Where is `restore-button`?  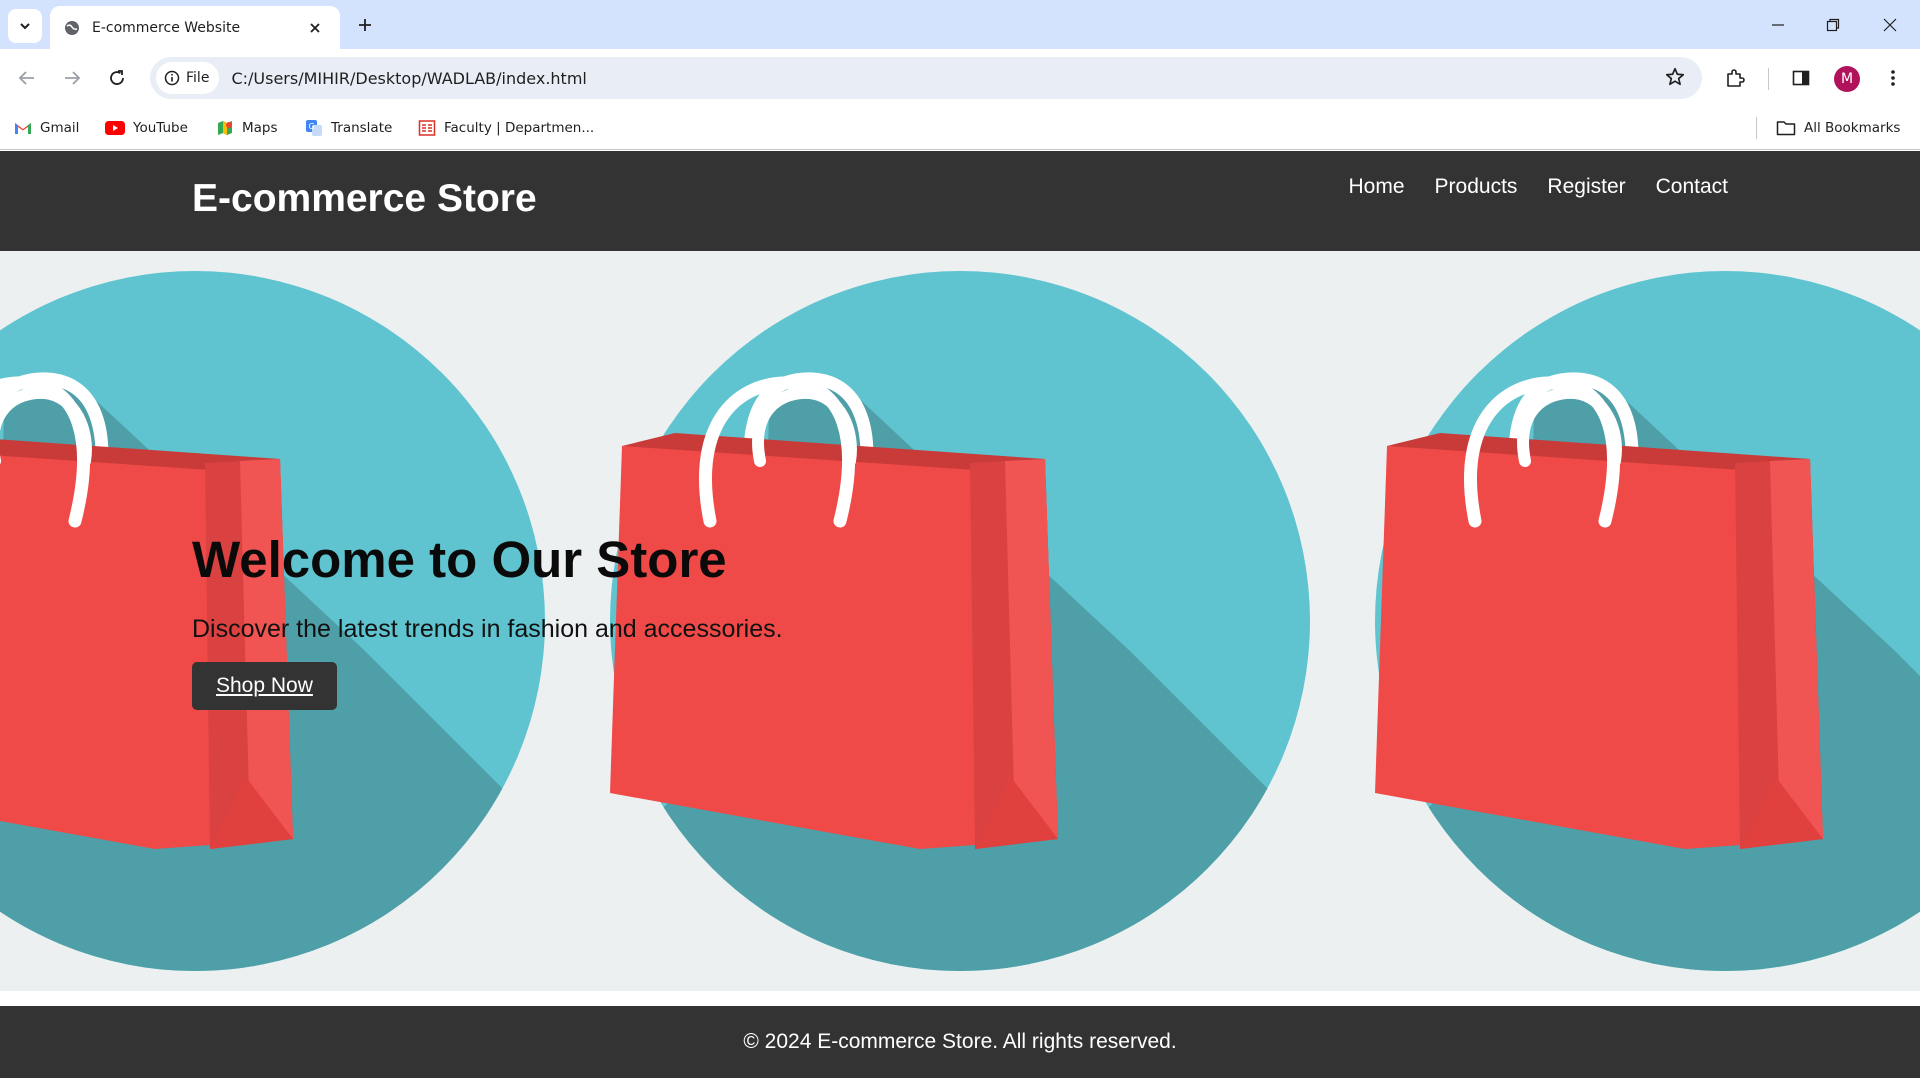 restore-button is located at coordinates (1833, 25).